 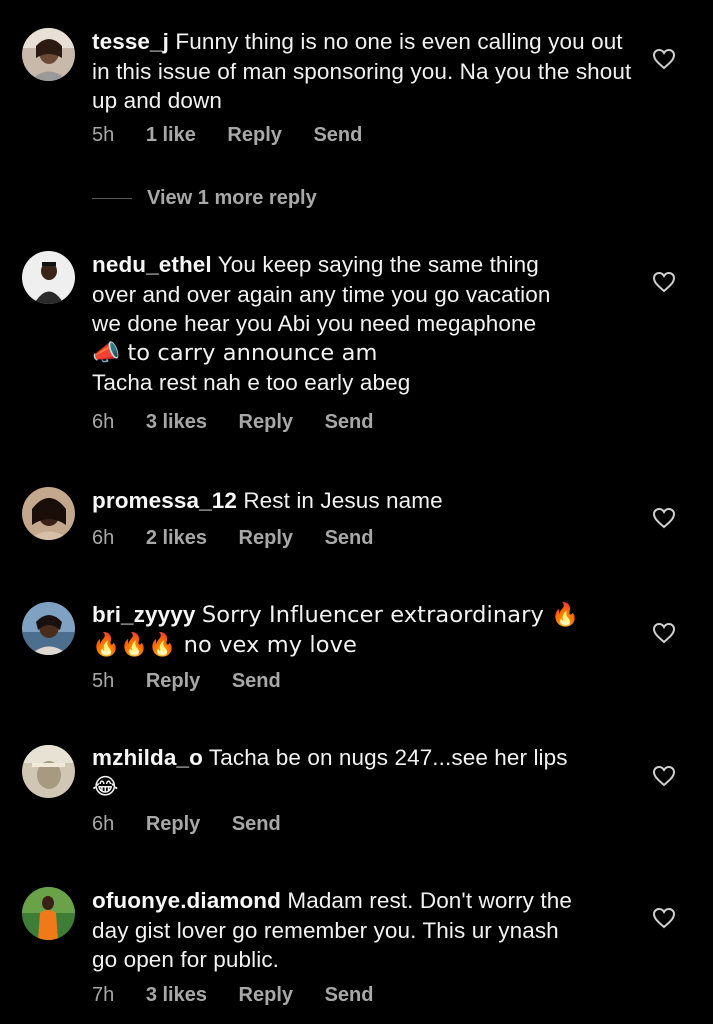 I want to click on timestamp: 7h, so click(x=103, y=995).